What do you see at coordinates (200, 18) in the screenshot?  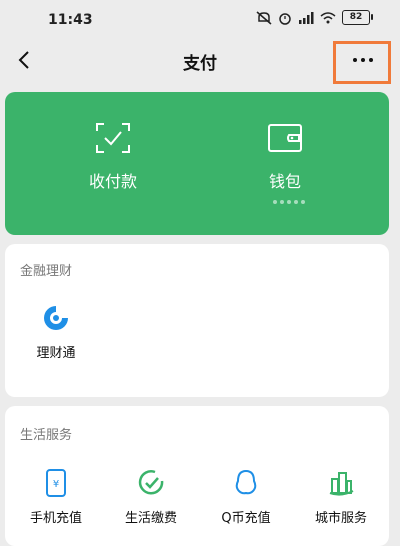 I see `status-bar: 11:43 82` at bounding box center [200, 18].